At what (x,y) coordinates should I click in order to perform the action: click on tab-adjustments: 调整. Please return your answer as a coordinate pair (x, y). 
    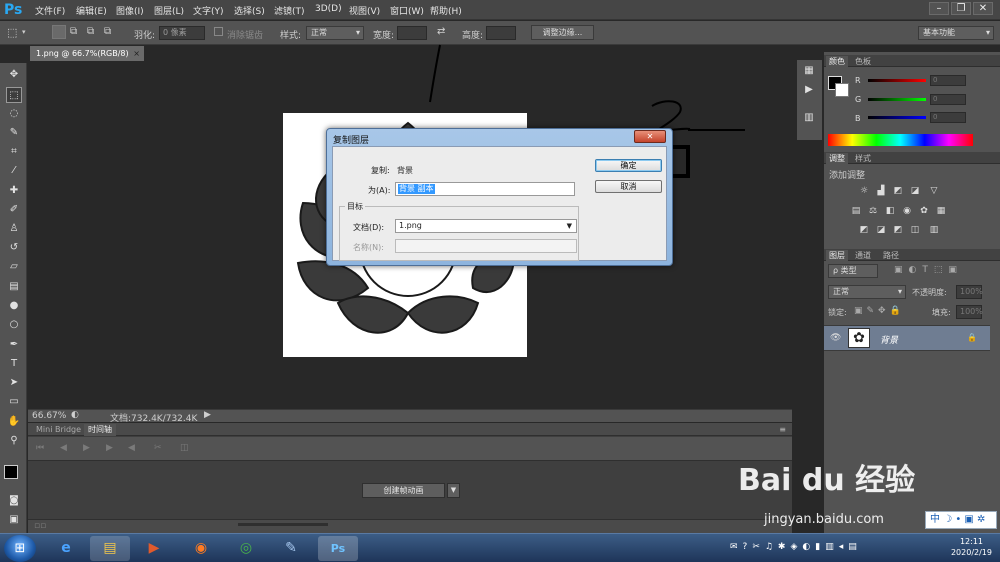
    Looking at the image, I should click on (837, 158).